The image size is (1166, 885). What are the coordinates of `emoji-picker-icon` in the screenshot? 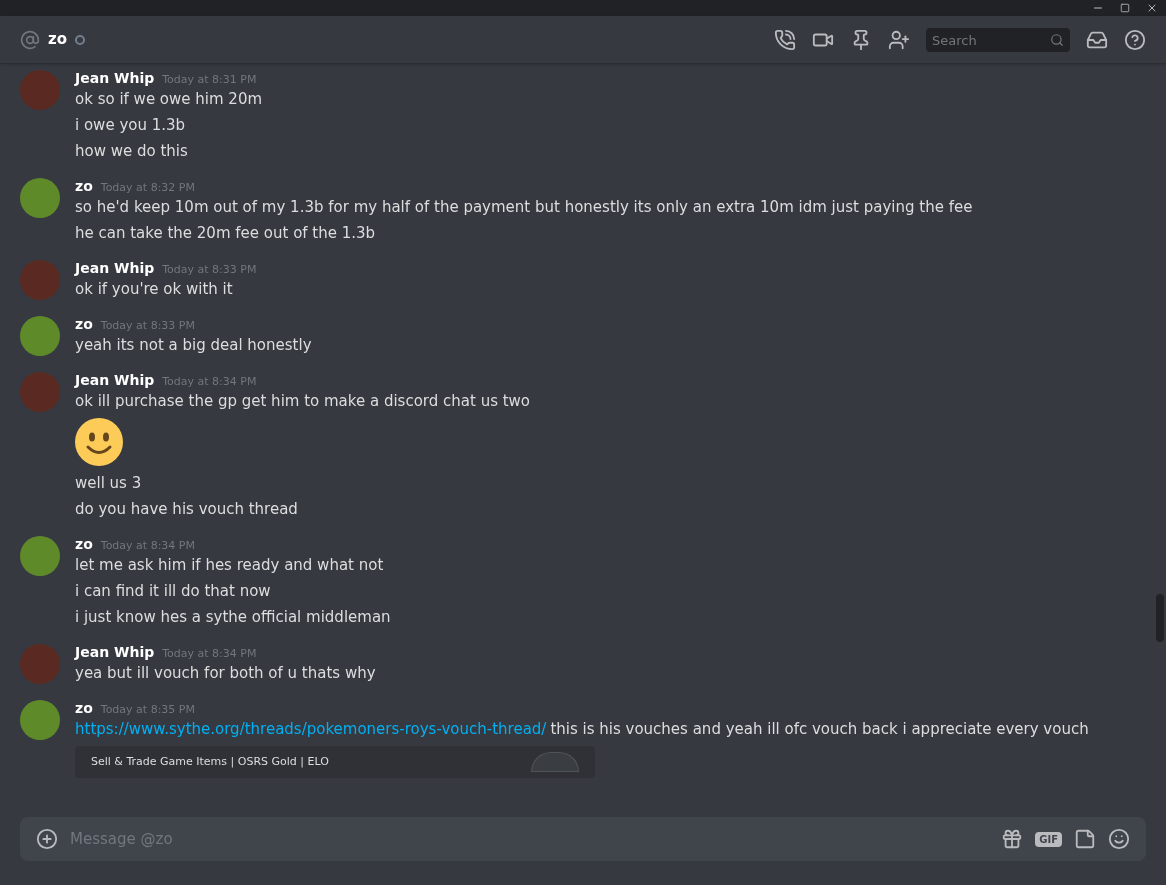 It's located at (1119, 839).